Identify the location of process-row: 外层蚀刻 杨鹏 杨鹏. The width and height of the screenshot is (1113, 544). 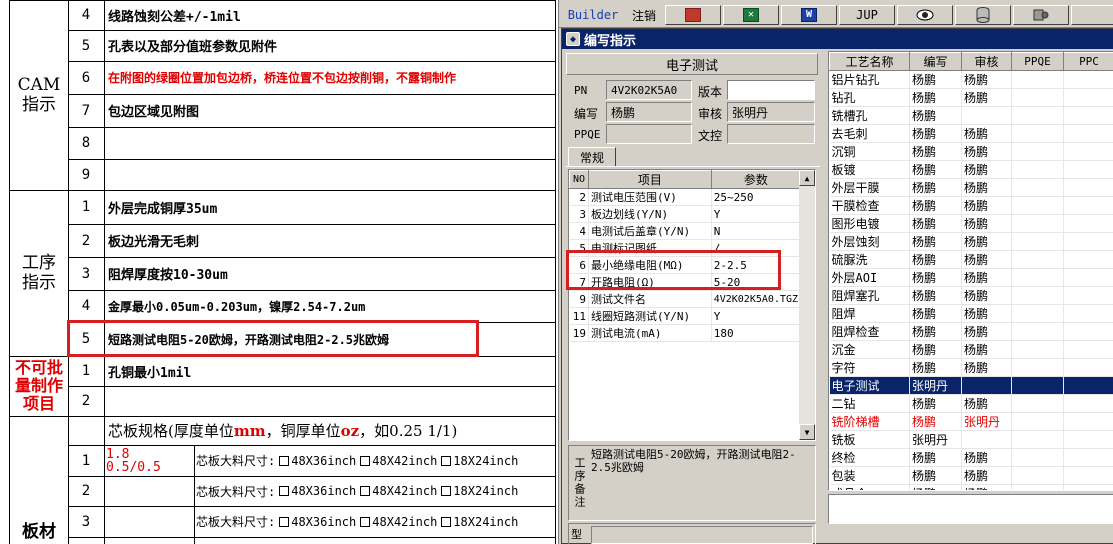
(971, 241).